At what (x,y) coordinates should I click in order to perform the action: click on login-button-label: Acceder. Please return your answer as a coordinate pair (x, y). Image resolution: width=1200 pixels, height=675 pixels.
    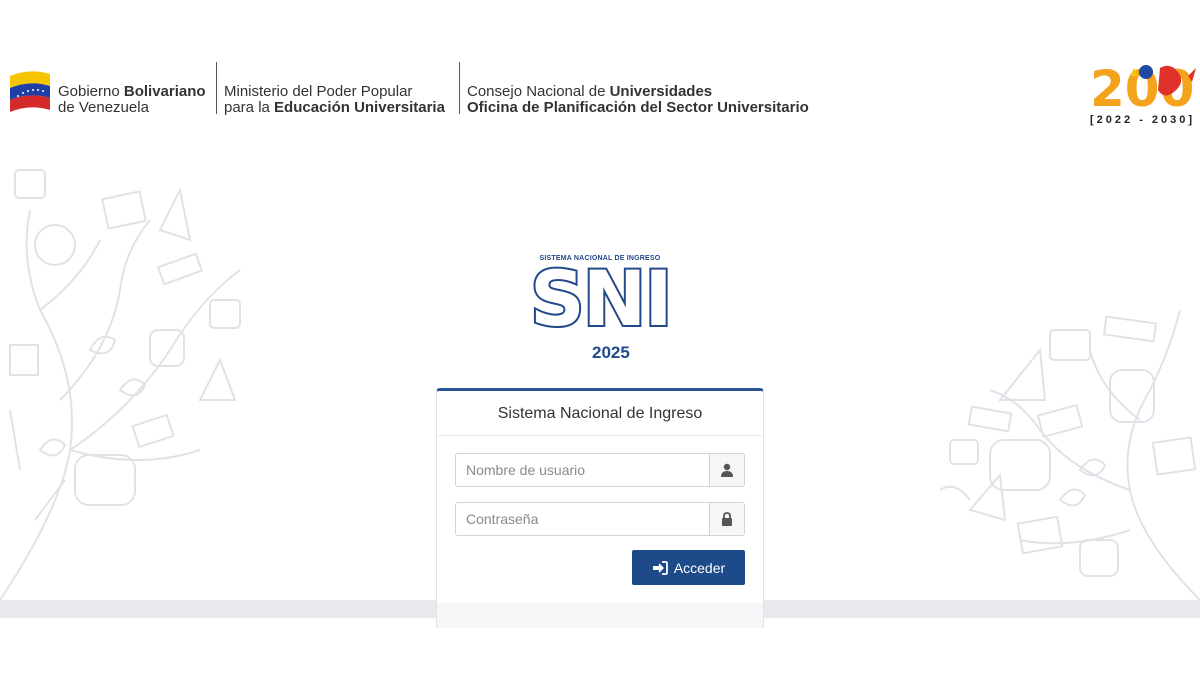
    Looking at the image, I should click on (699, 567).